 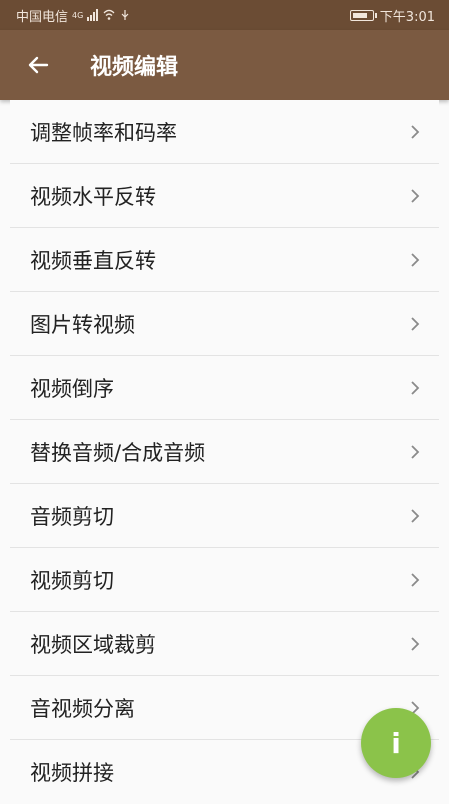 I want to click on info-icon: i, so click(x=396, y=743).